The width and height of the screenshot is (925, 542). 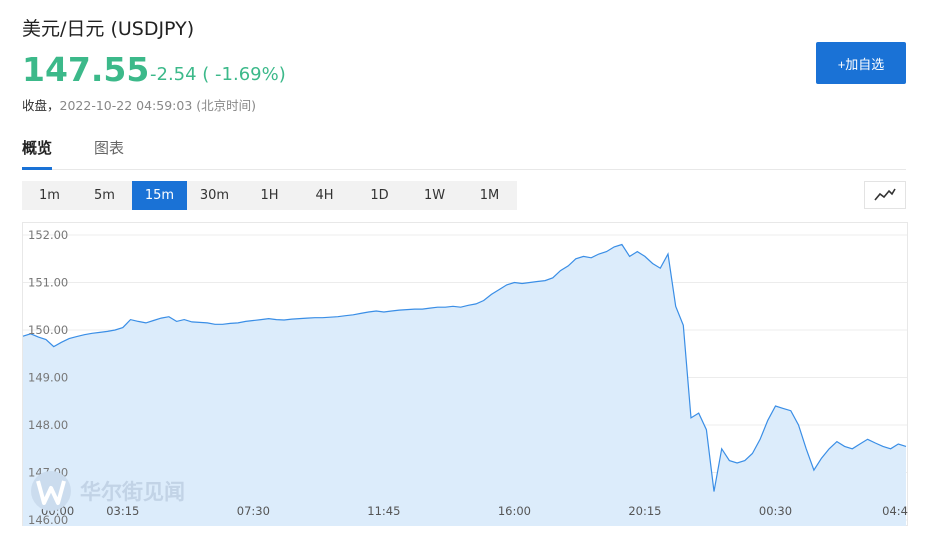 I want to click on last-price: 147.55, so click(x=86, y=69).